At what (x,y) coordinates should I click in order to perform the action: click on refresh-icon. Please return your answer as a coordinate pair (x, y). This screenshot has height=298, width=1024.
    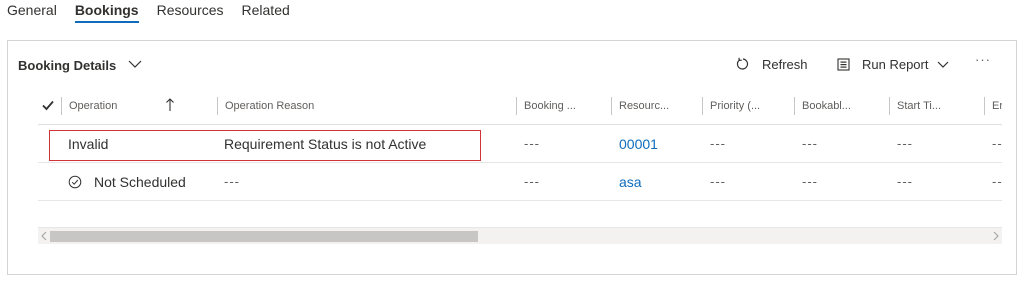
    Looking at the image, I should click on (742, 63).